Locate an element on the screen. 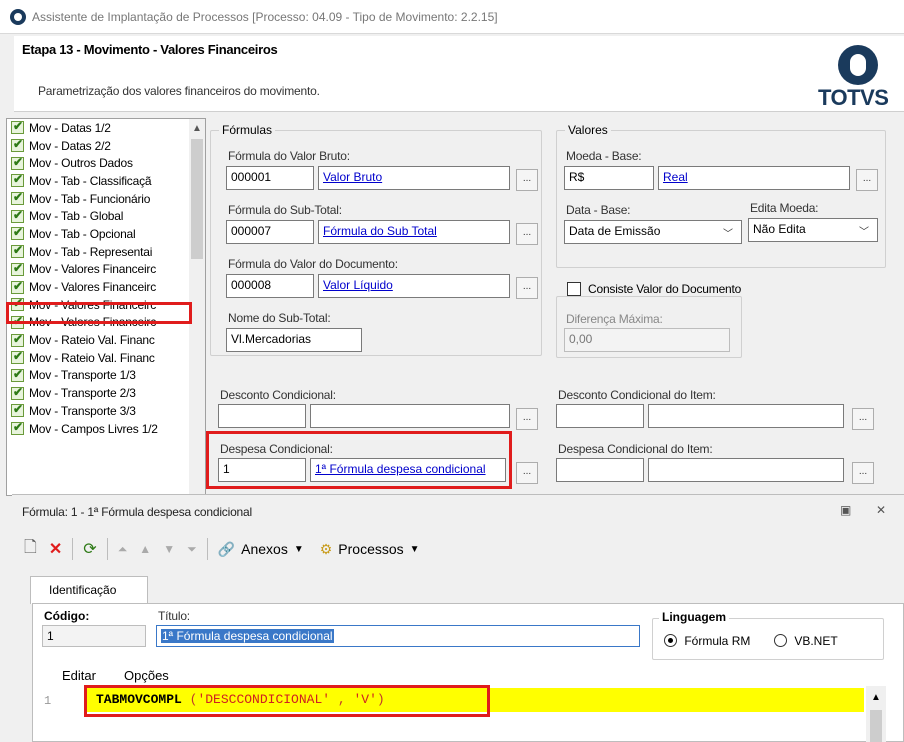 This screenshot has width=904, height=742. data-base-select: Data de Emissão ﹀ is located at coordinates (653, 232).